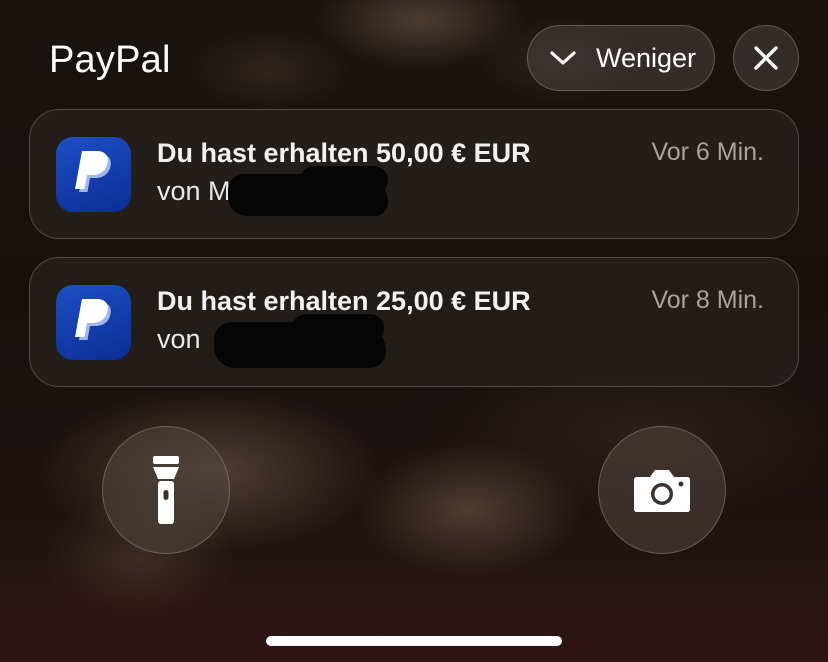 This screenshot has width=828, height=662. I want to click on flashlight-icon, so click(166, 490).